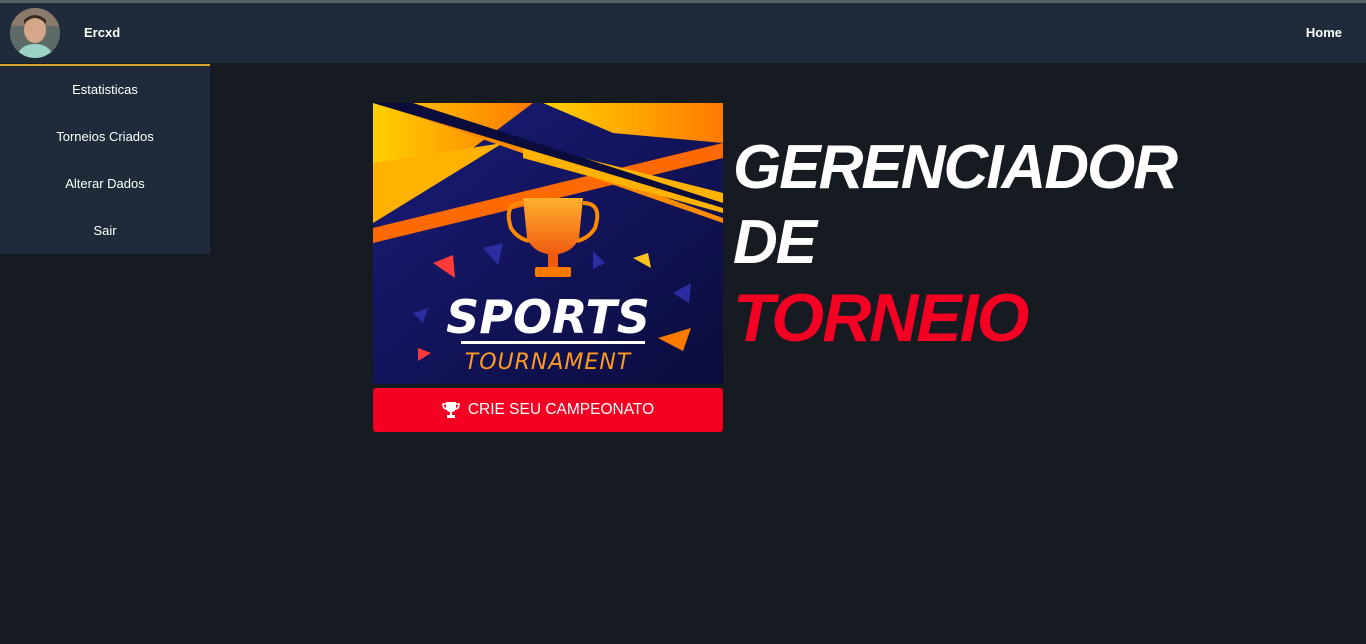 This screenshot has width=1366, height=644. What do you see at coordinates (105, 230) in the screenshot?
I see `sidebar-item-sair: Sair` at bounding box center [105, 230].